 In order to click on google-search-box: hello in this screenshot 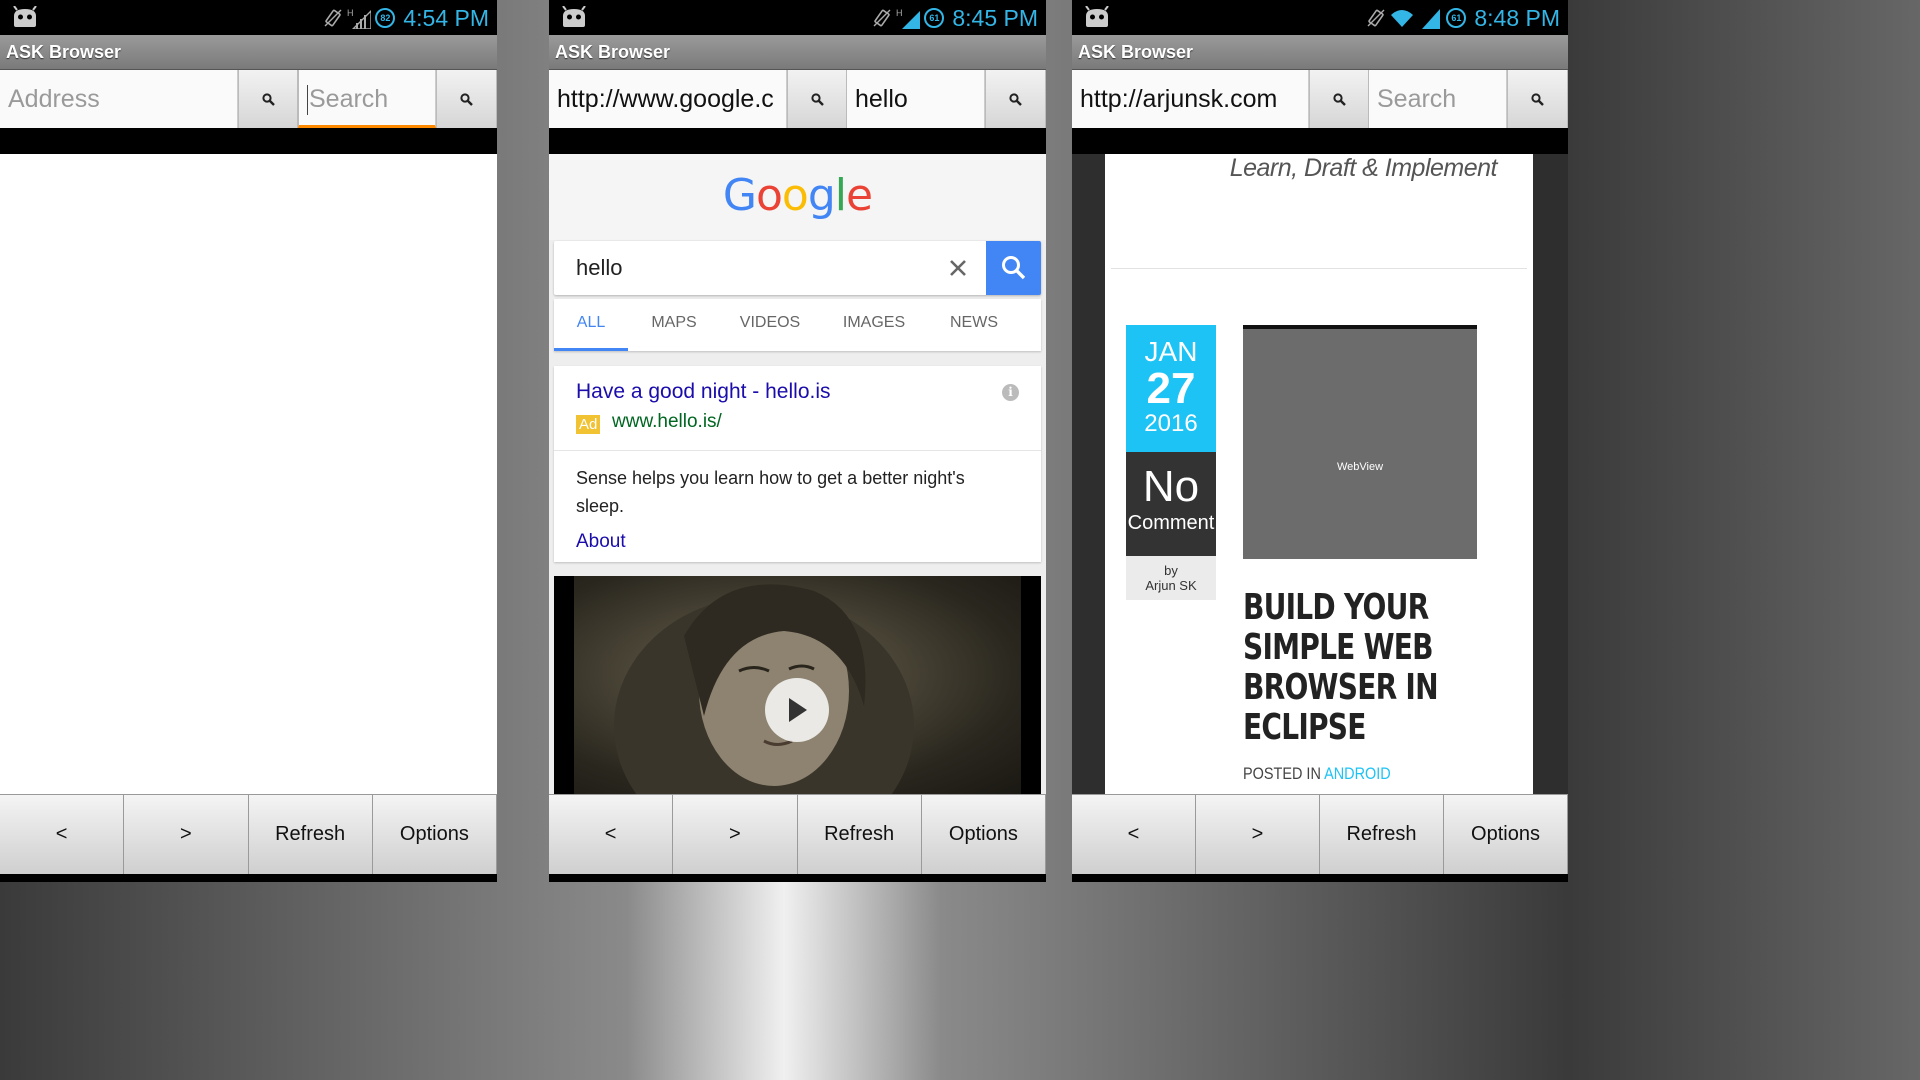, I will do `click(797, 268)`.